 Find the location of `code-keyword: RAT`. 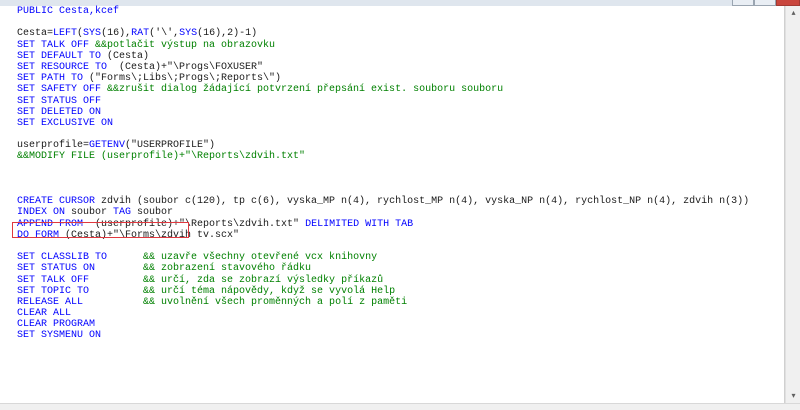

code-keyword: RAT is located at coordinates (140, 34).